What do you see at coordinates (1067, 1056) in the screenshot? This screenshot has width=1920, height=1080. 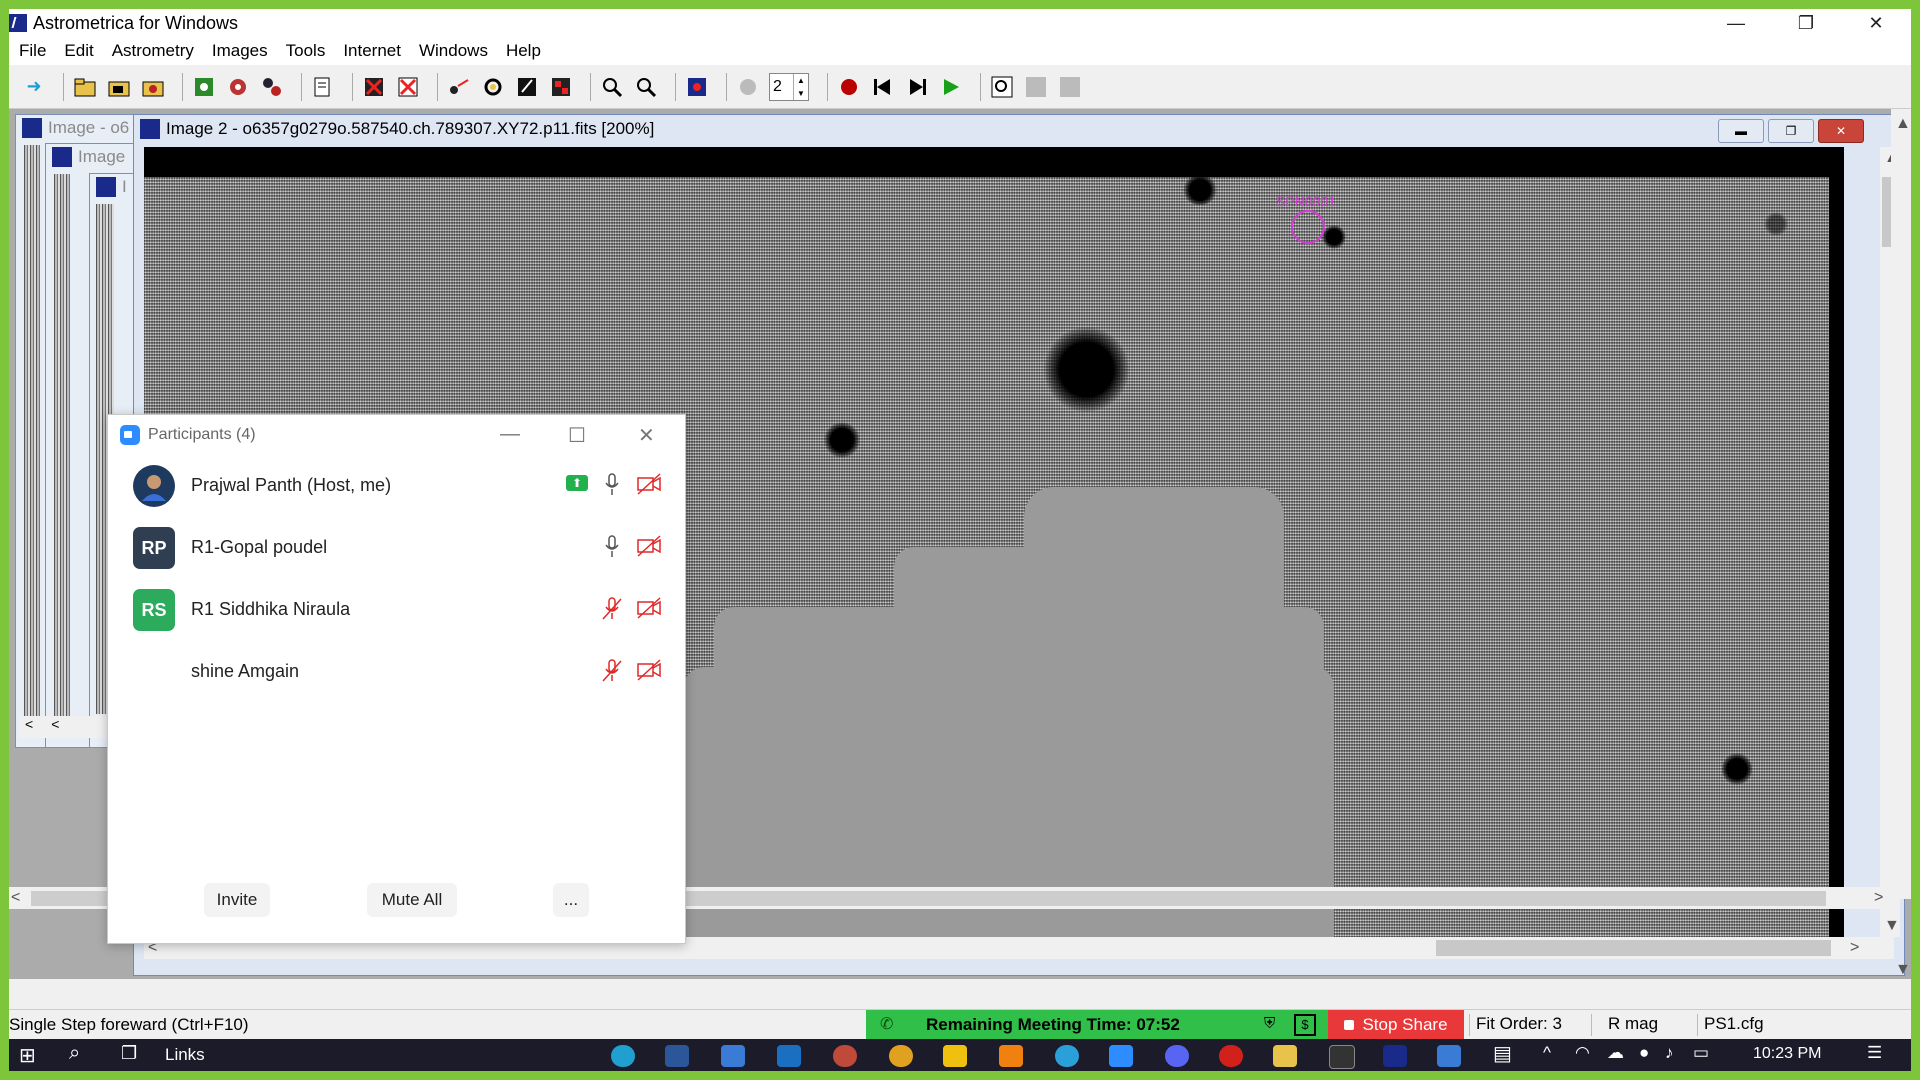 I see `telegram-icon` at bounding box center [1067, 1056].